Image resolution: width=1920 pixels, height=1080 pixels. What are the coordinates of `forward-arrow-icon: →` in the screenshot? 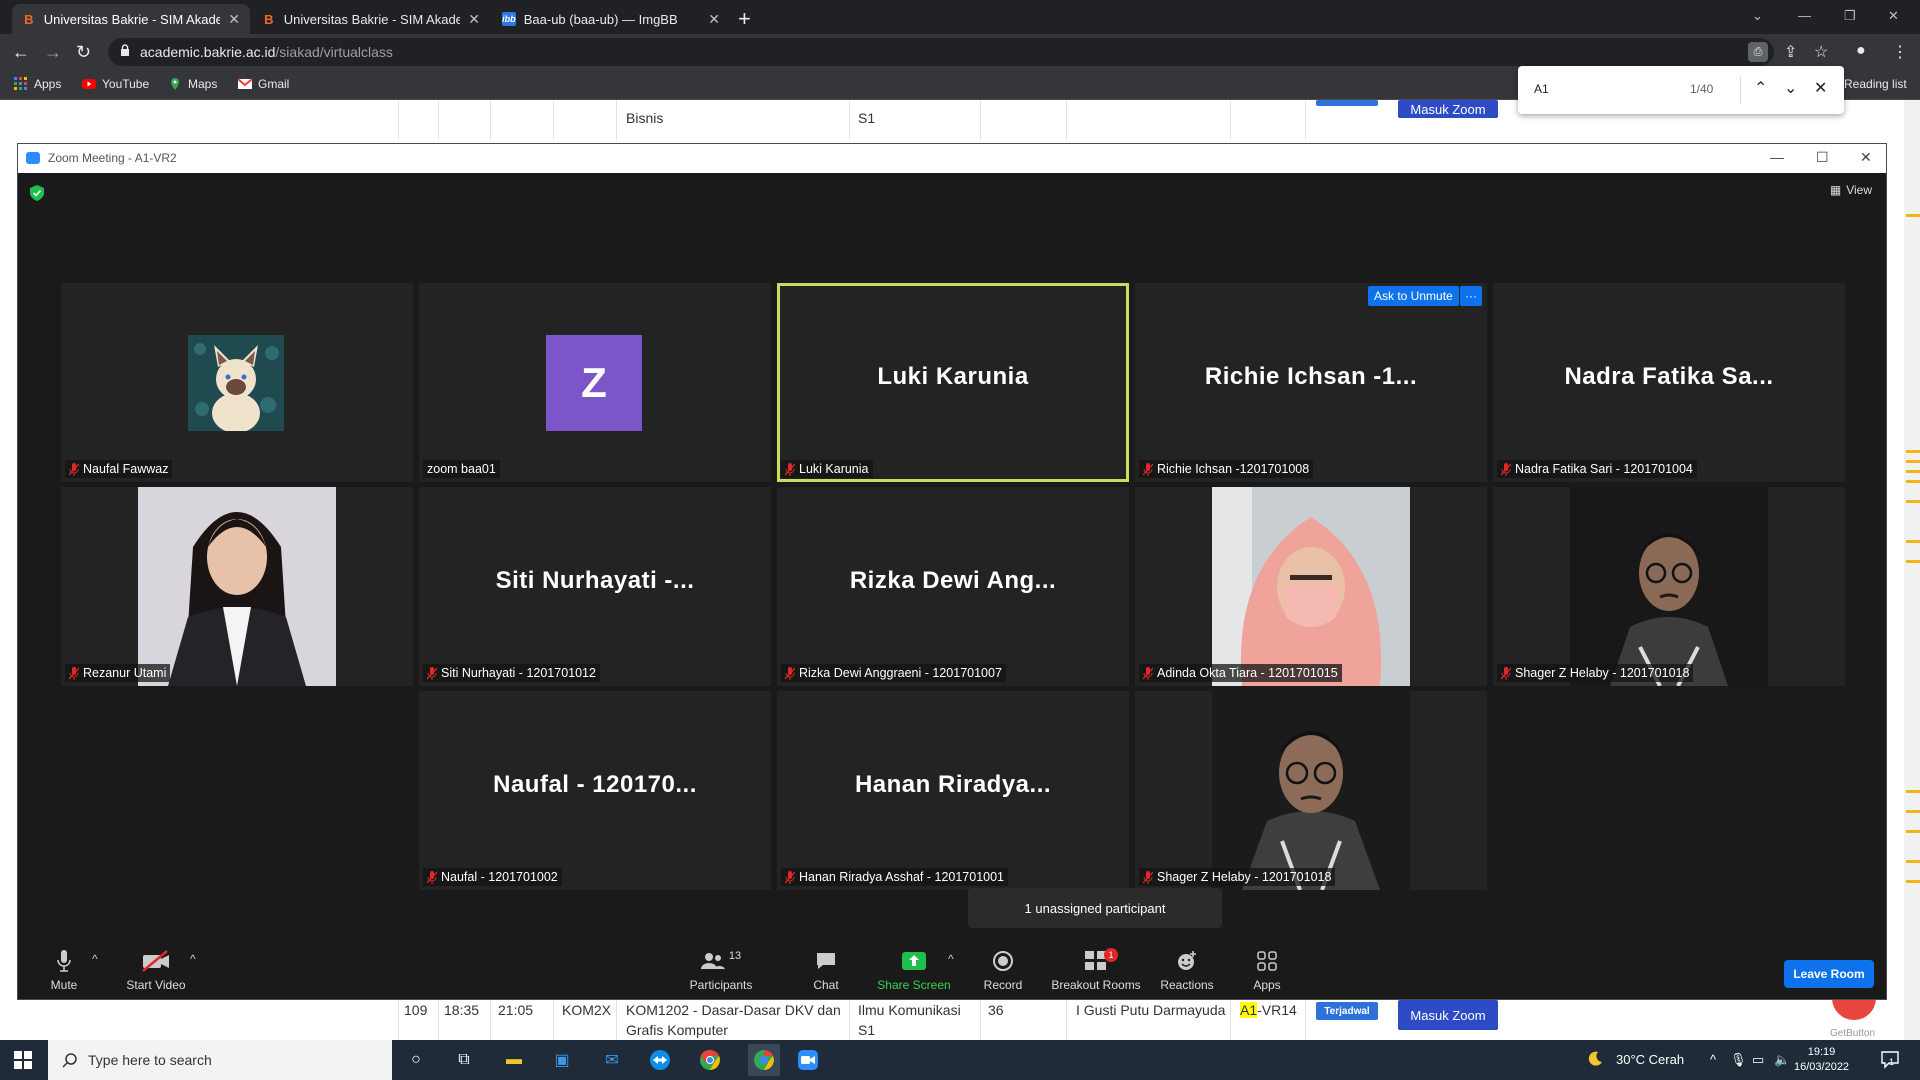 It's located at (53, 52).